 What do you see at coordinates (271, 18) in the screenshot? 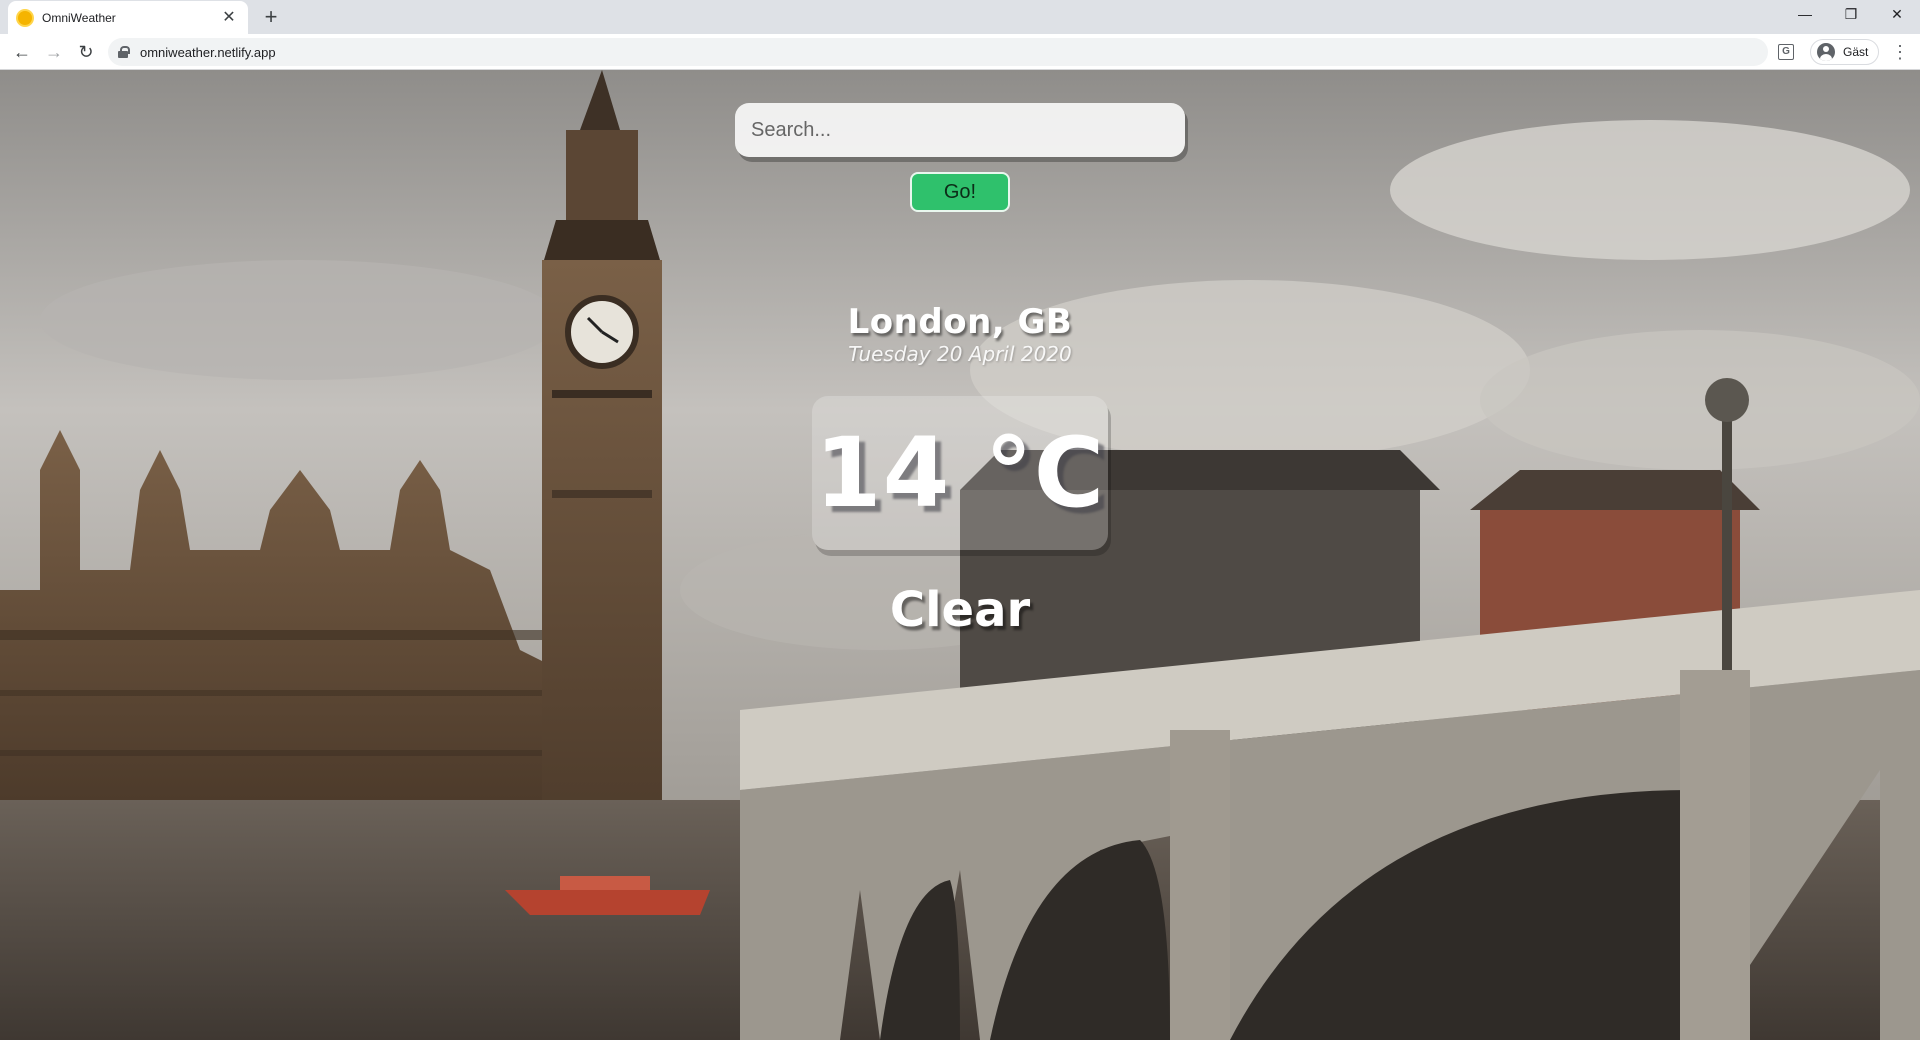
I see `new-tab-button: +` at bounding box center [271, 18].